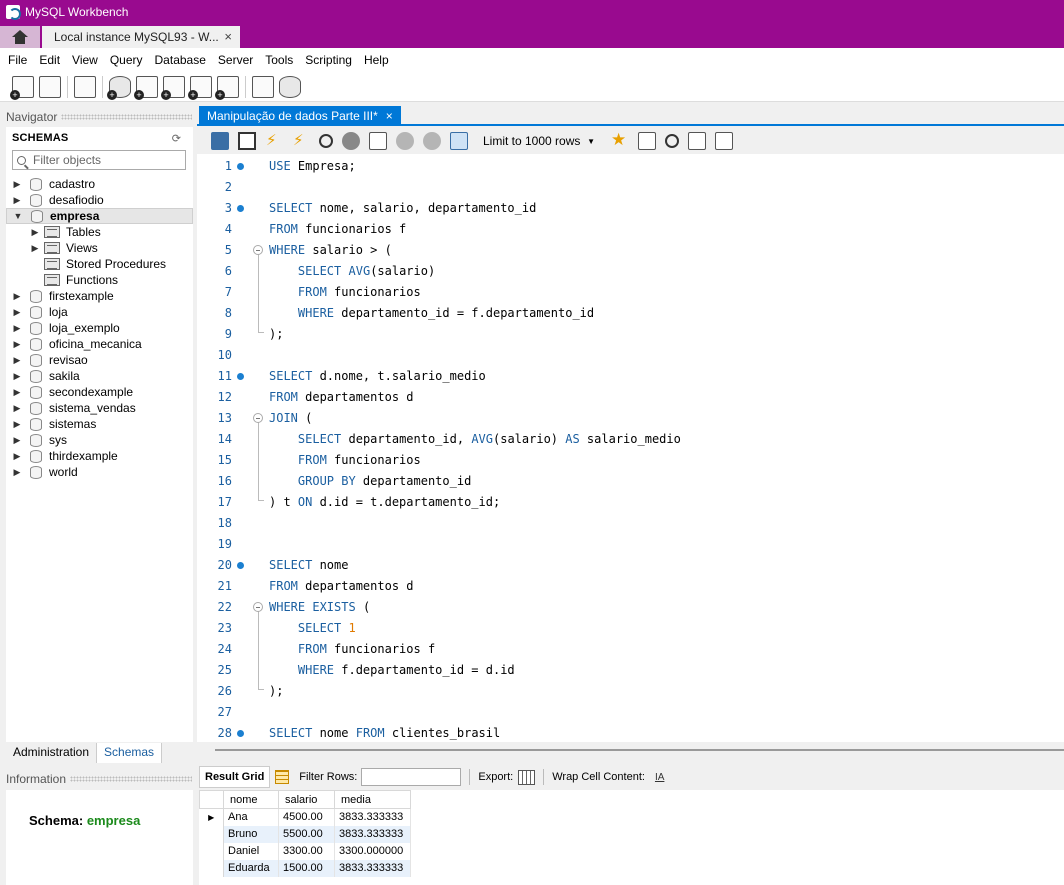 The height and width of the screenshot is (885, 1064). I want to click on tree-item-tables: ▶ Tables, so click(99, 232).